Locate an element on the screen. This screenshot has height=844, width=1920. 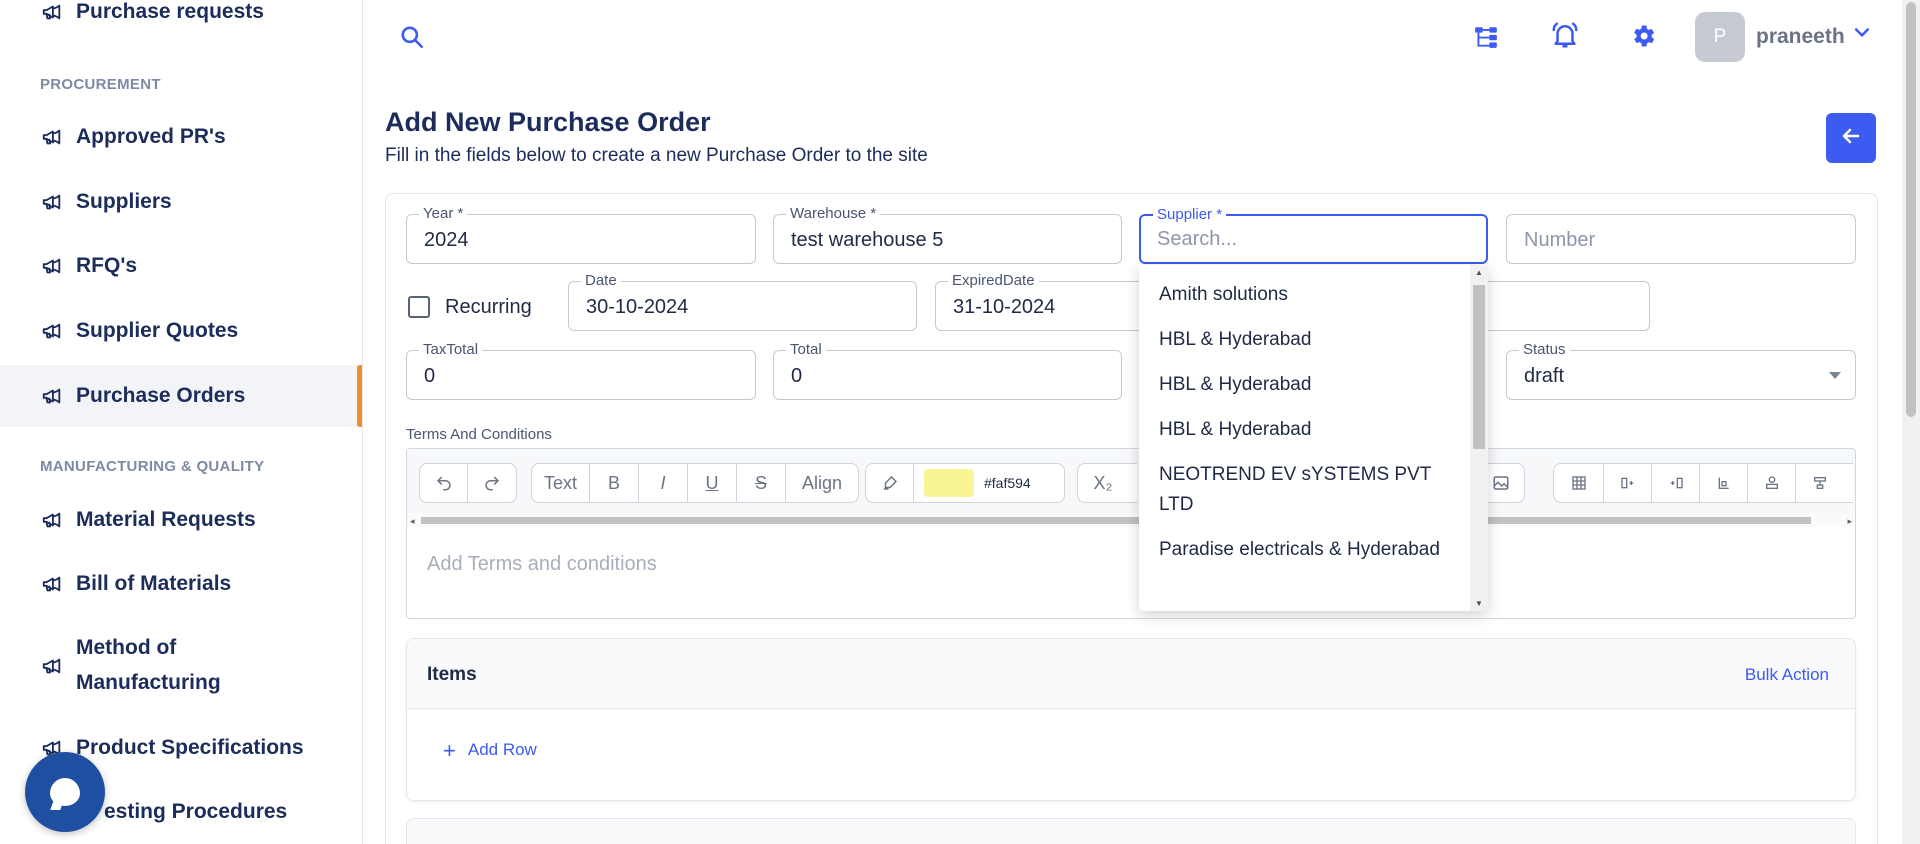
sidebar-item-method-of-manufacturing: Method of Manufacturing is located at coordinates (181, 666).